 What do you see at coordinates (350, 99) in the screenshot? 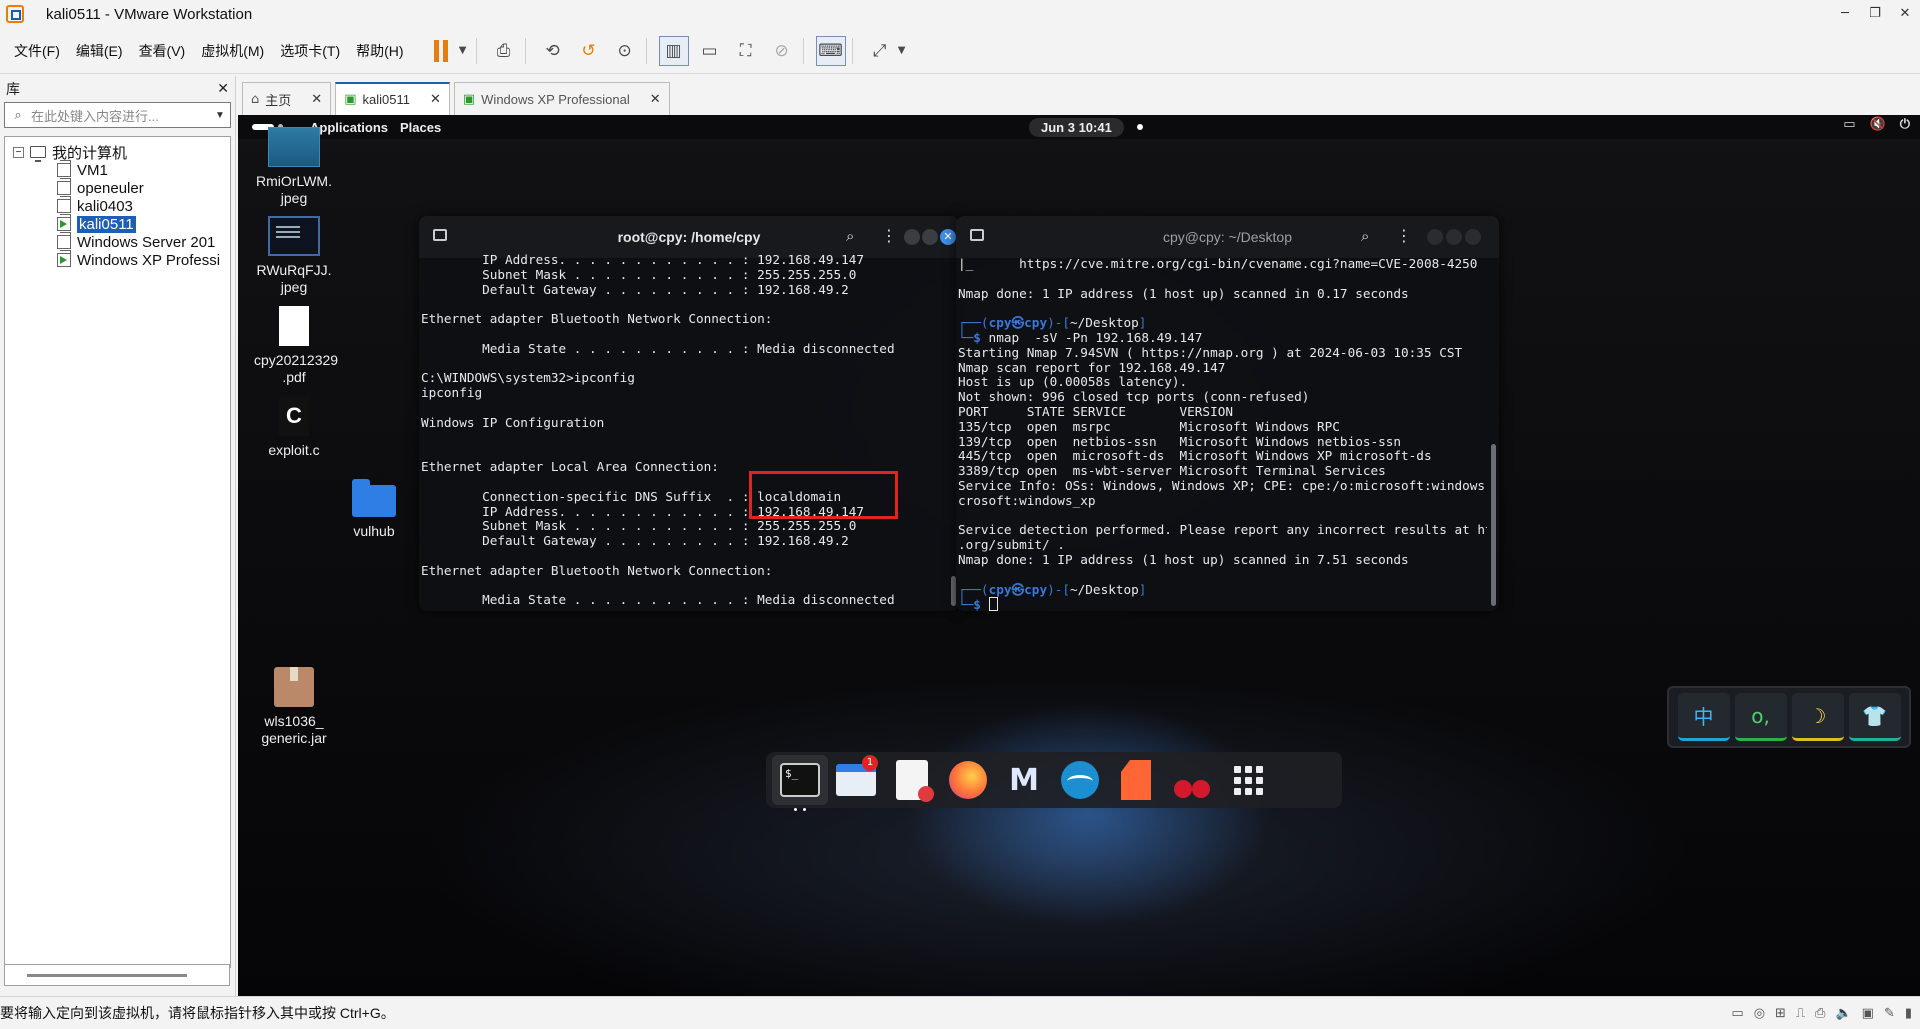
I see `vm-icon: ▣` at bounding box center [350, 99].